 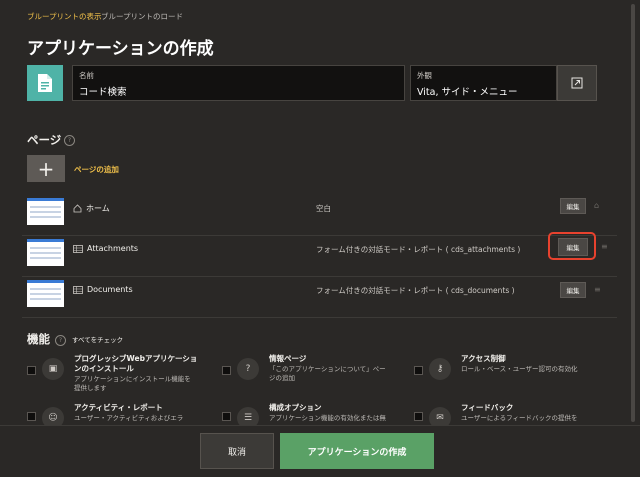 What do you see at coordinates (519, 418) in the screenshot?
I see `feature-desc: ユーザーによるフィードバックの提供を` at bounding box center [519, 418].